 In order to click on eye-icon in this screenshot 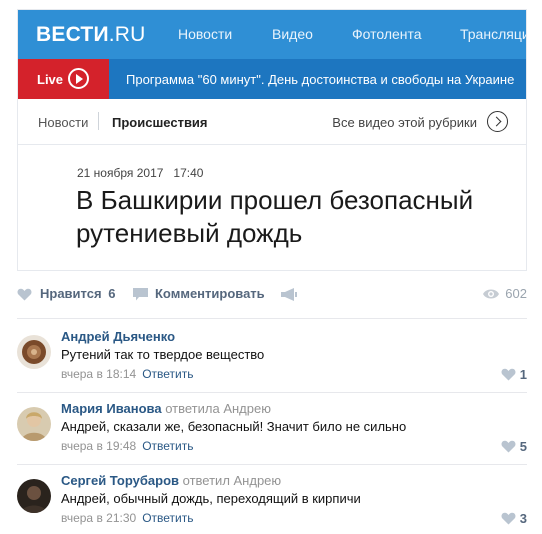, I will do `click(491, 294)`.